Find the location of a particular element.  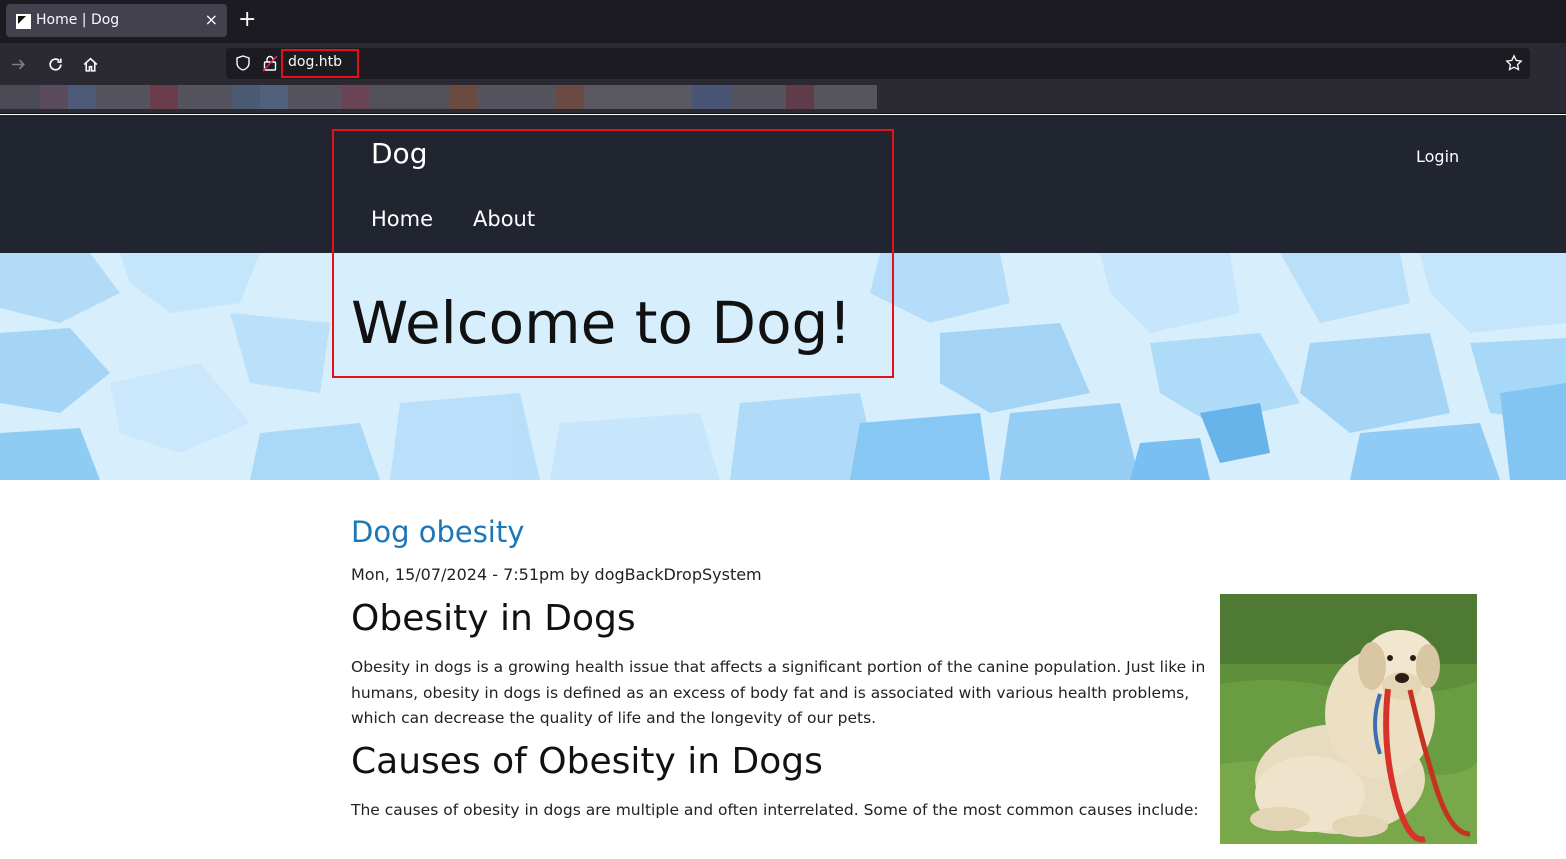

url-bar: dog.htb is located at coordinates (878, 63).